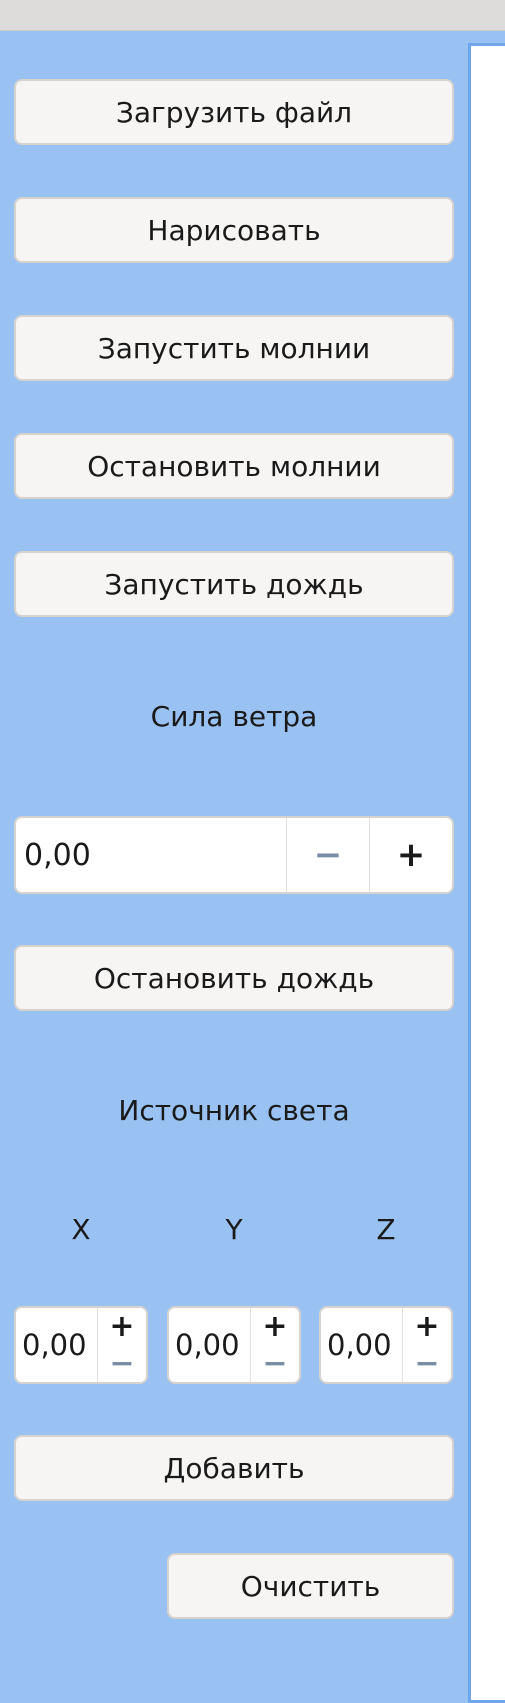  I want to click on light-x-spinbox: 0,00 + −, so click(81, 1345).